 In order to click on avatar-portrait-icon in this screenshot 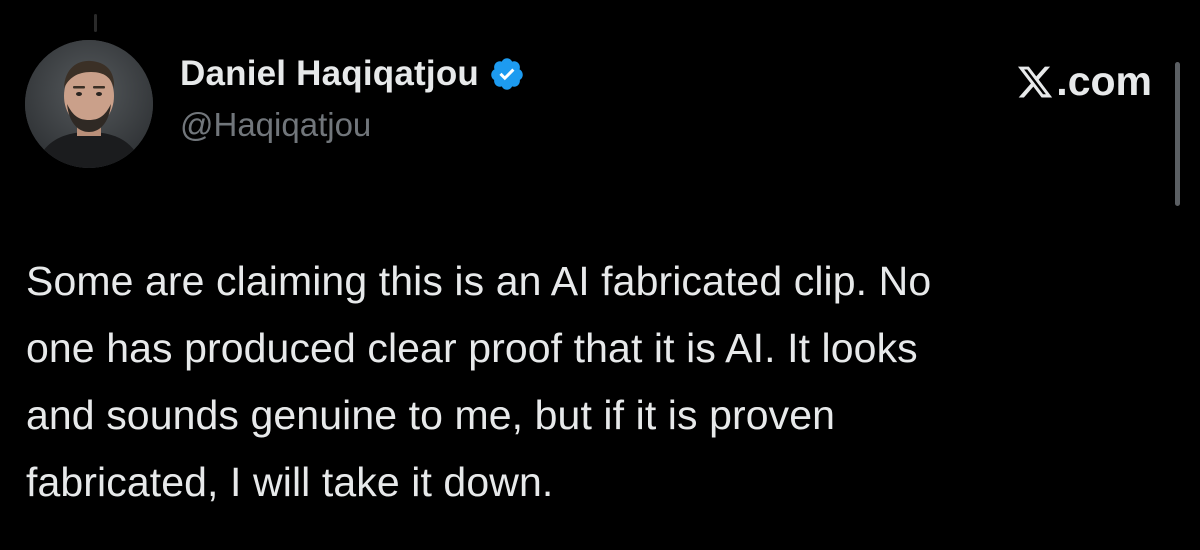, I will do `click(89, 104)`.